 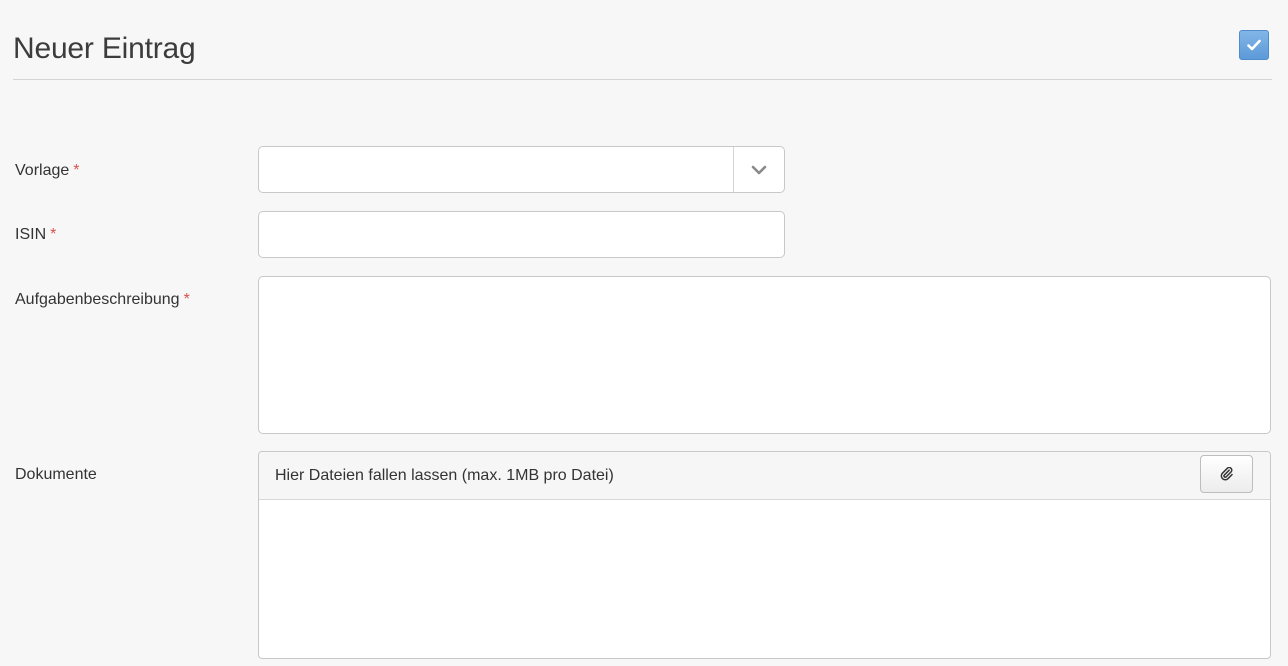 I want to click on page-title: Neuer Eintrag, so click(x=104, y=48).